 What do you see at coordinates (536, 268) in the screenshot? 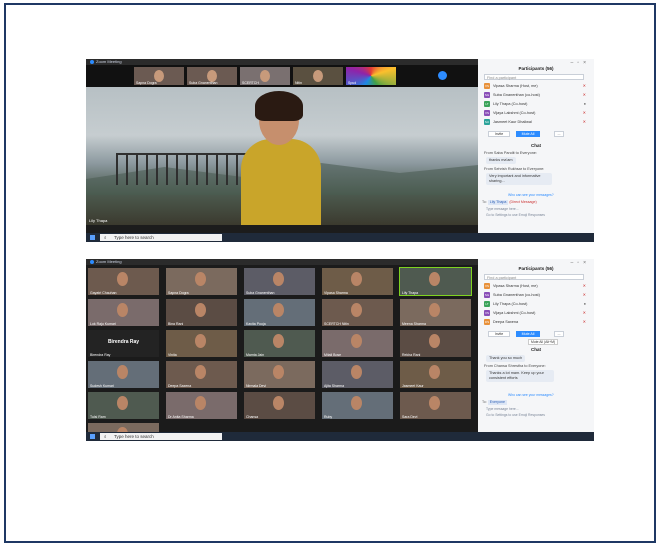
I see `participants-title: Participants (56)` at bounding box center [536, 268].